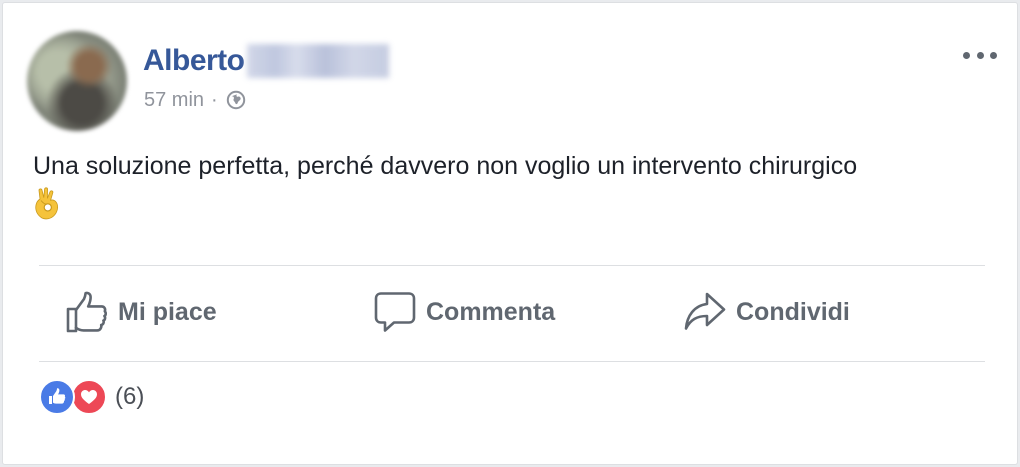 This screenshot has height=467, width=1020. Describe the element at coordinates (705, 311) in the screenshot. I see `share-arrow-icon` at that location.